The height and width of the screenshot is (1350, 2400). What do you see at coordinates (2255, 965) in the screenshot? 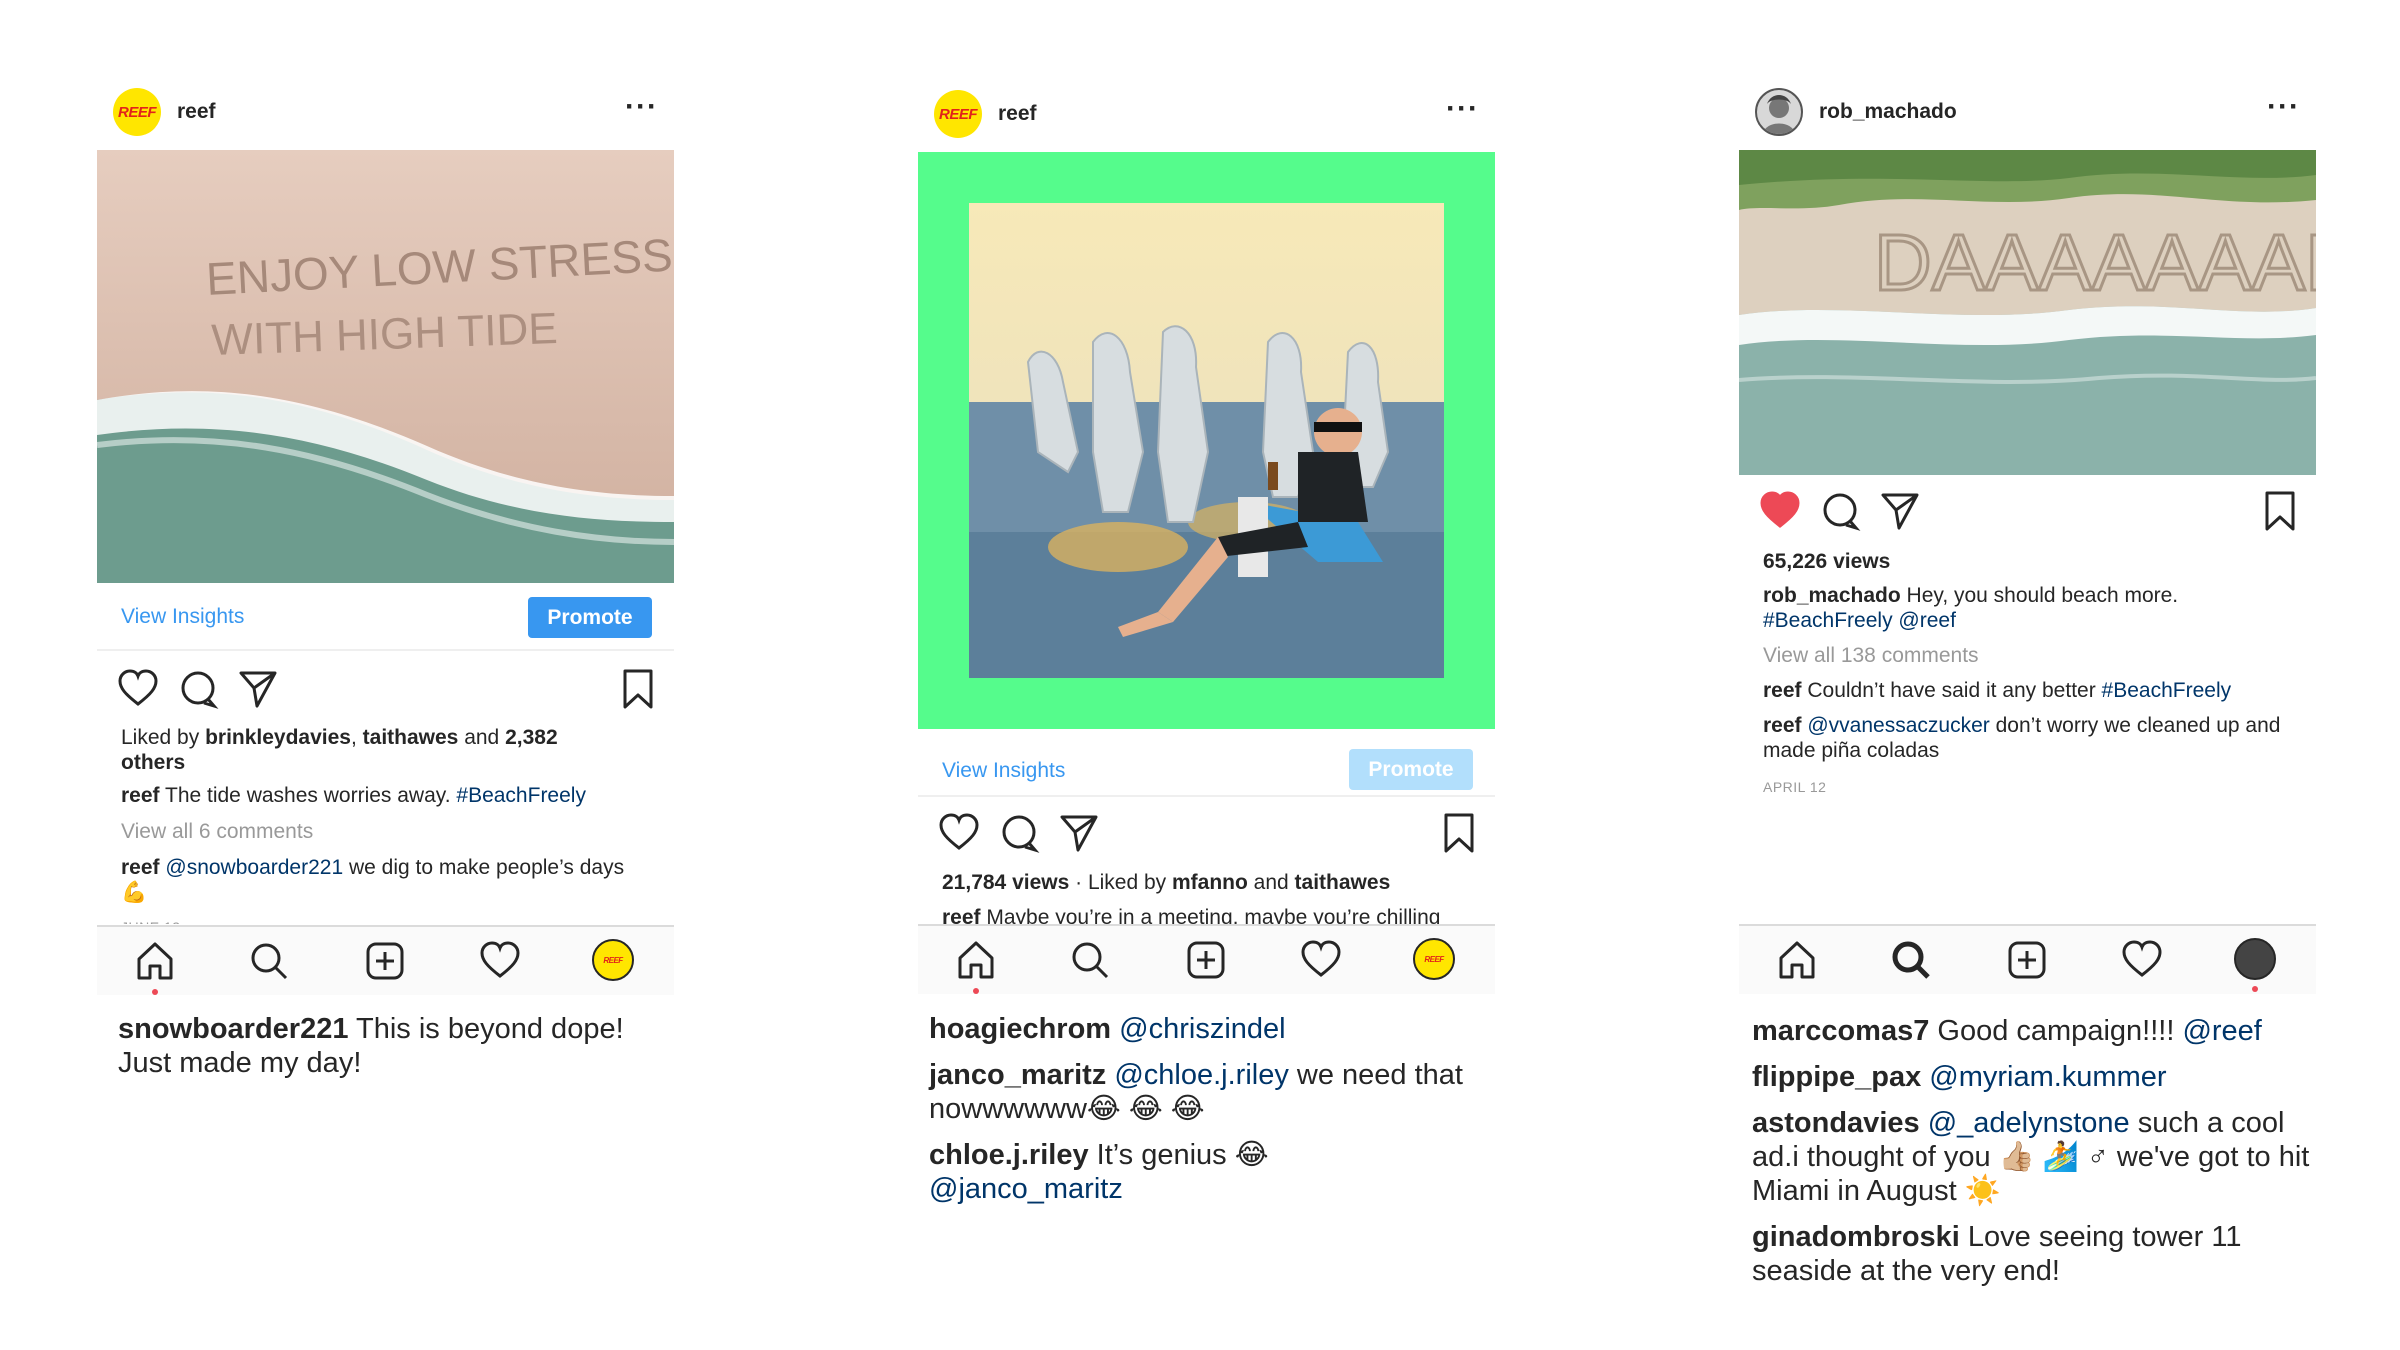
I see `profile-avatar` at bounding box center [2255, 965].